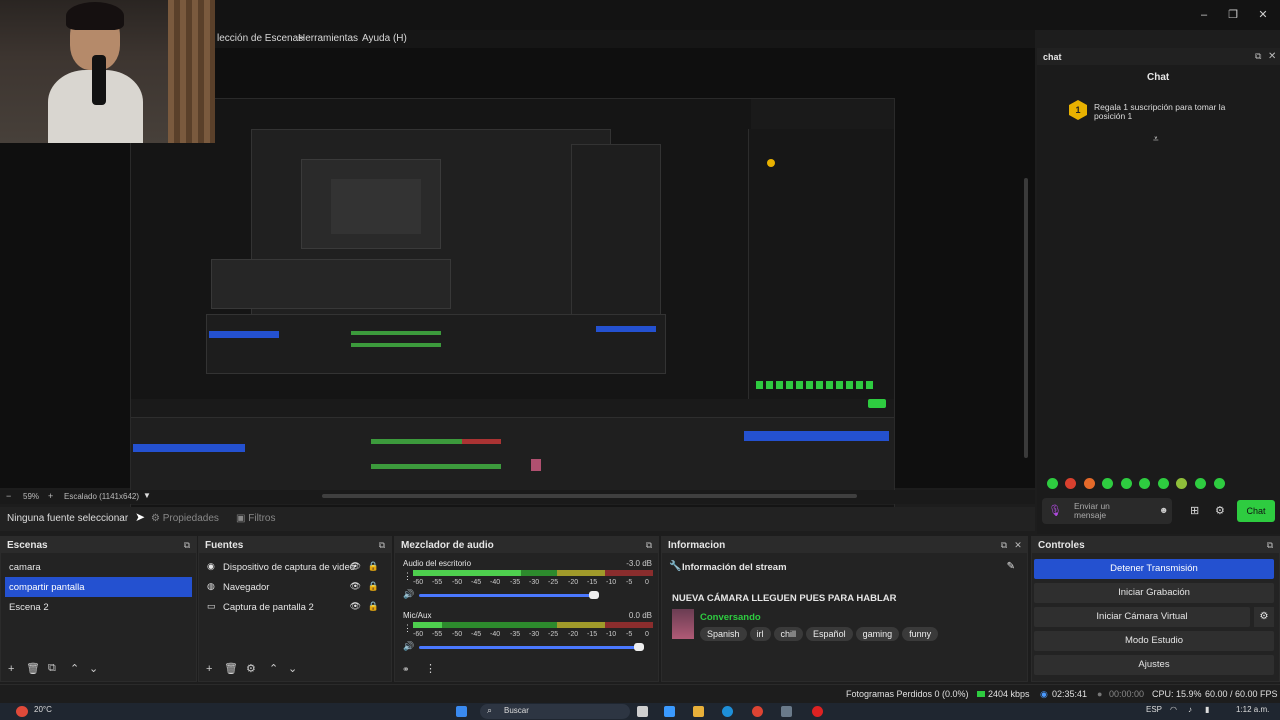 The height and width of the screenshot is (720, 1280). I want to click on tag: chill, so click(788, 634).